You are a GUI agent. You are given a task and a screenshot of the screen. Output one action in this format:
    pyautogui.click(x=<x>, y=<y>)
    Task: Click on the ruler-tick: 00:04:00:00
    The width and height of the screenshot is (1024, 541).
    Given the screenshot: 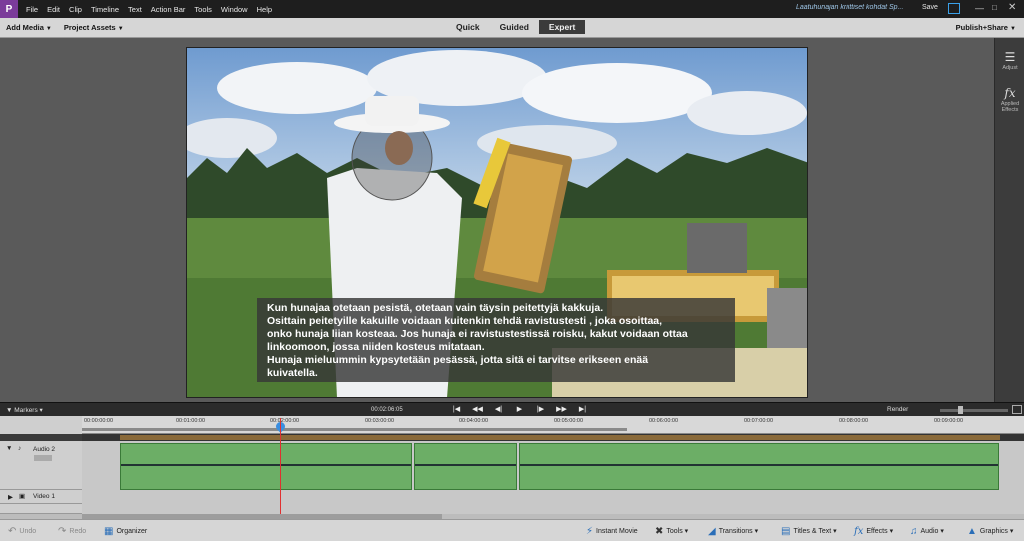 What is the action you would take?
    pyautogui.click(x=474, y=421)
    